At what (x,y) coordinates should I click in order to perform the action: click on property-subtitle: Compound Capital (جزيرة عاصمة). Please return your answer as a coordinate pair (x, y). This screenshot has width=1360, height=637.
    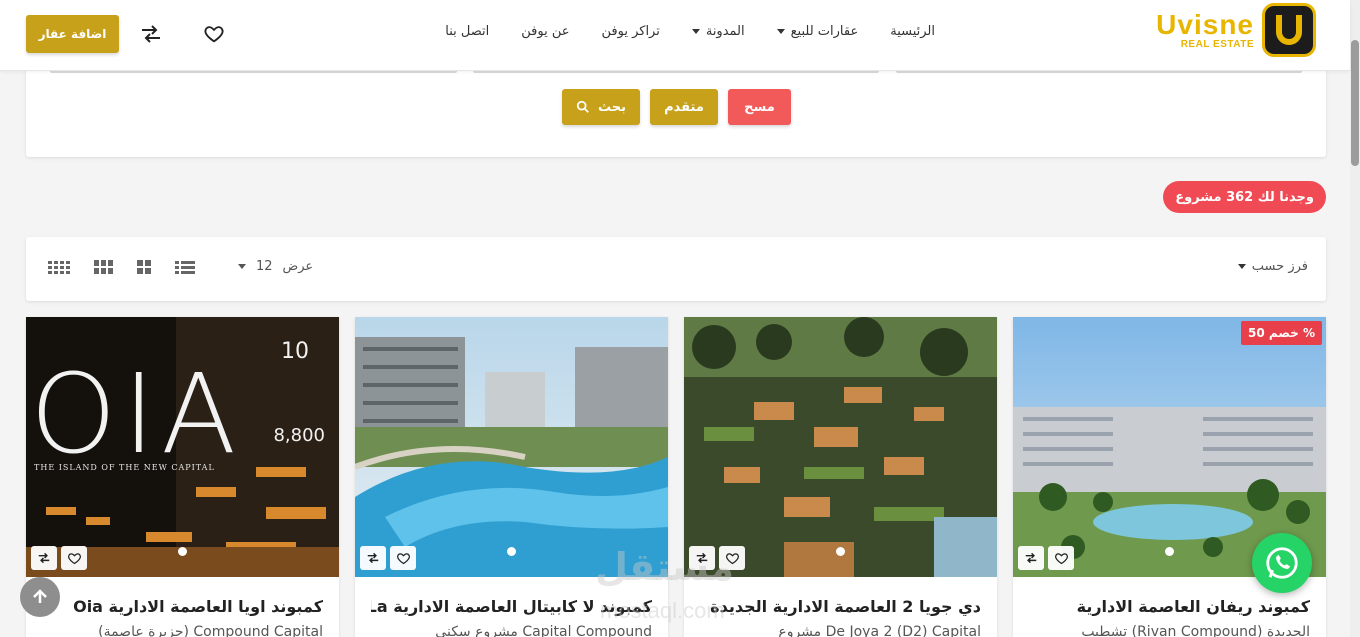
    Looking at the image, I should click on (210, 630).